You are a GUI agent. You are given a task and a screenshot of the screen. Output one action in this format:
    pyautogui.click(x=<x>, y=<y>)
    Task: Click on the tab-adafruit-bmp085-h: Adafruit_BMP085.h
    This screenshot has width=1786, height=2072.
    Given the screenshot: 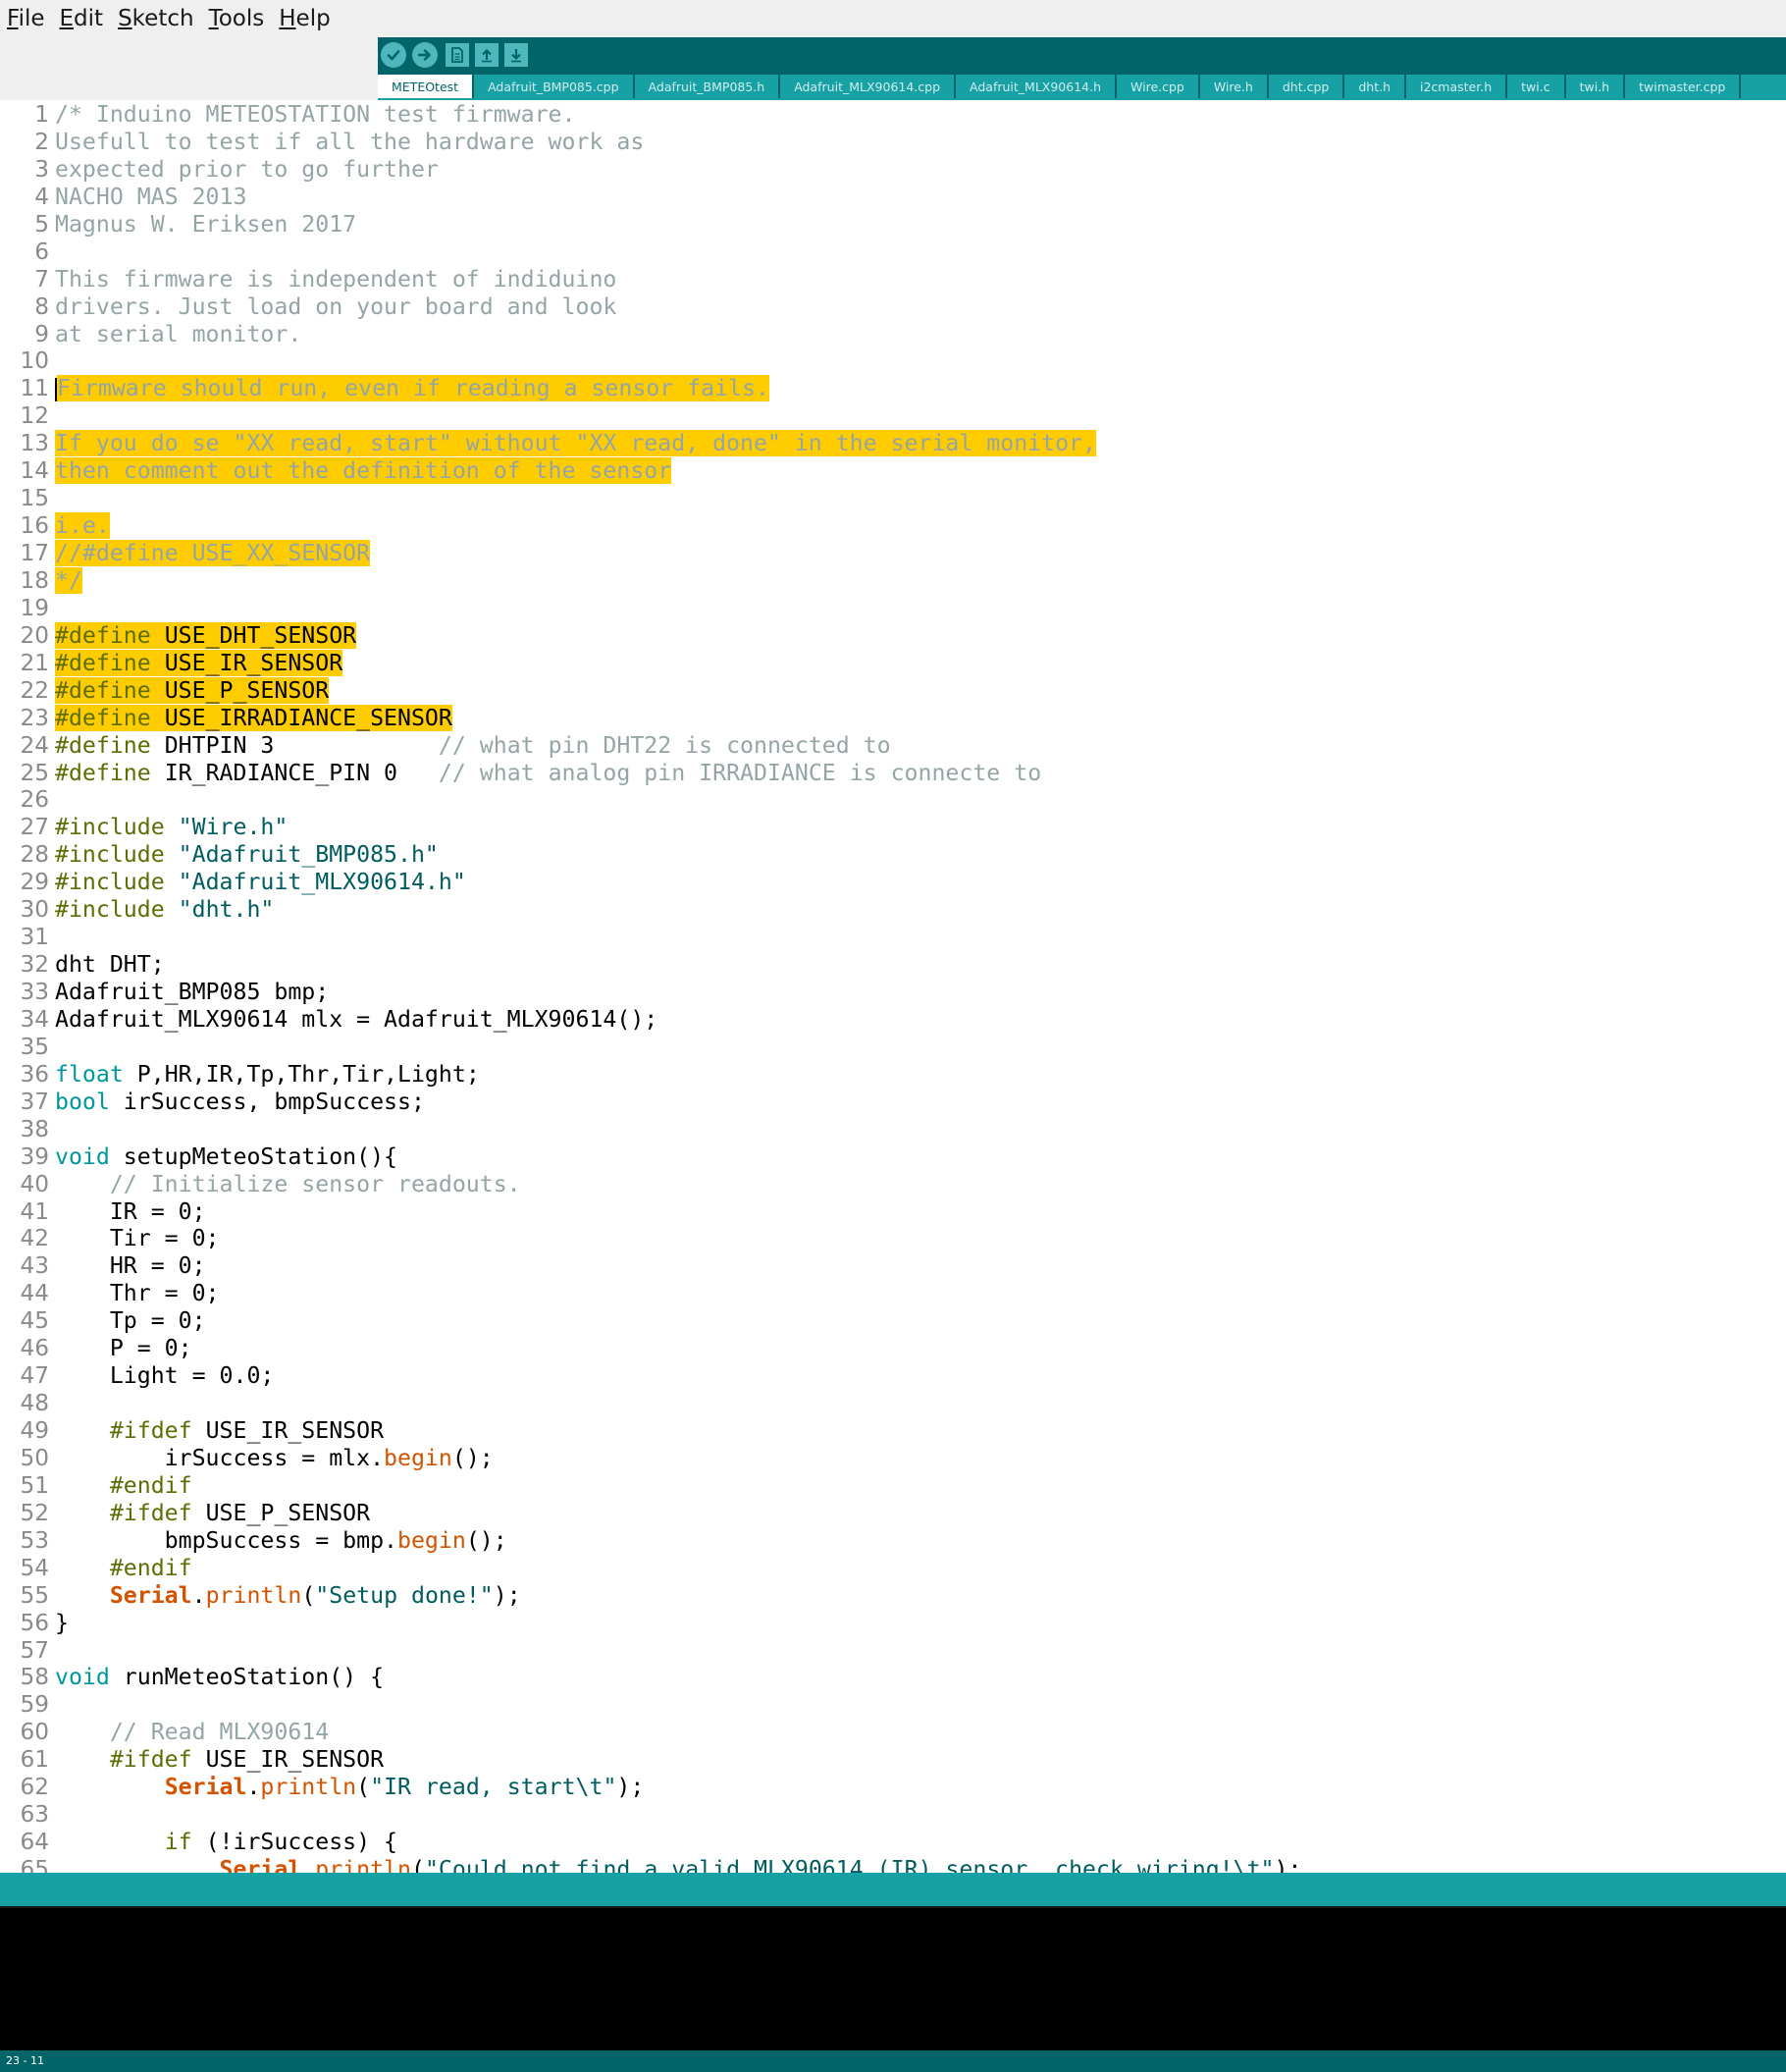 What is the action you would take?
    pyautogui.click(x=706, y=87)
    